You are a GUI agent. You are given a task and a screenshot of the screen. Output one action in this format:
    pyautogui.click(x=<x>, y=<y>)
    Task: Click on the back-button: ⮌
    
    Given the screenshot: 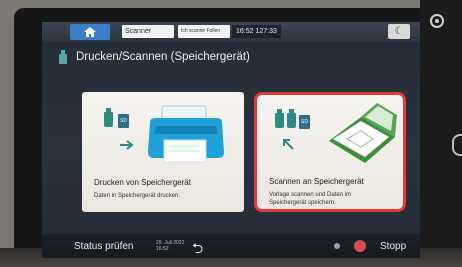 What is the action you would take?
    pyautogui.click(x=197, y=248)
    